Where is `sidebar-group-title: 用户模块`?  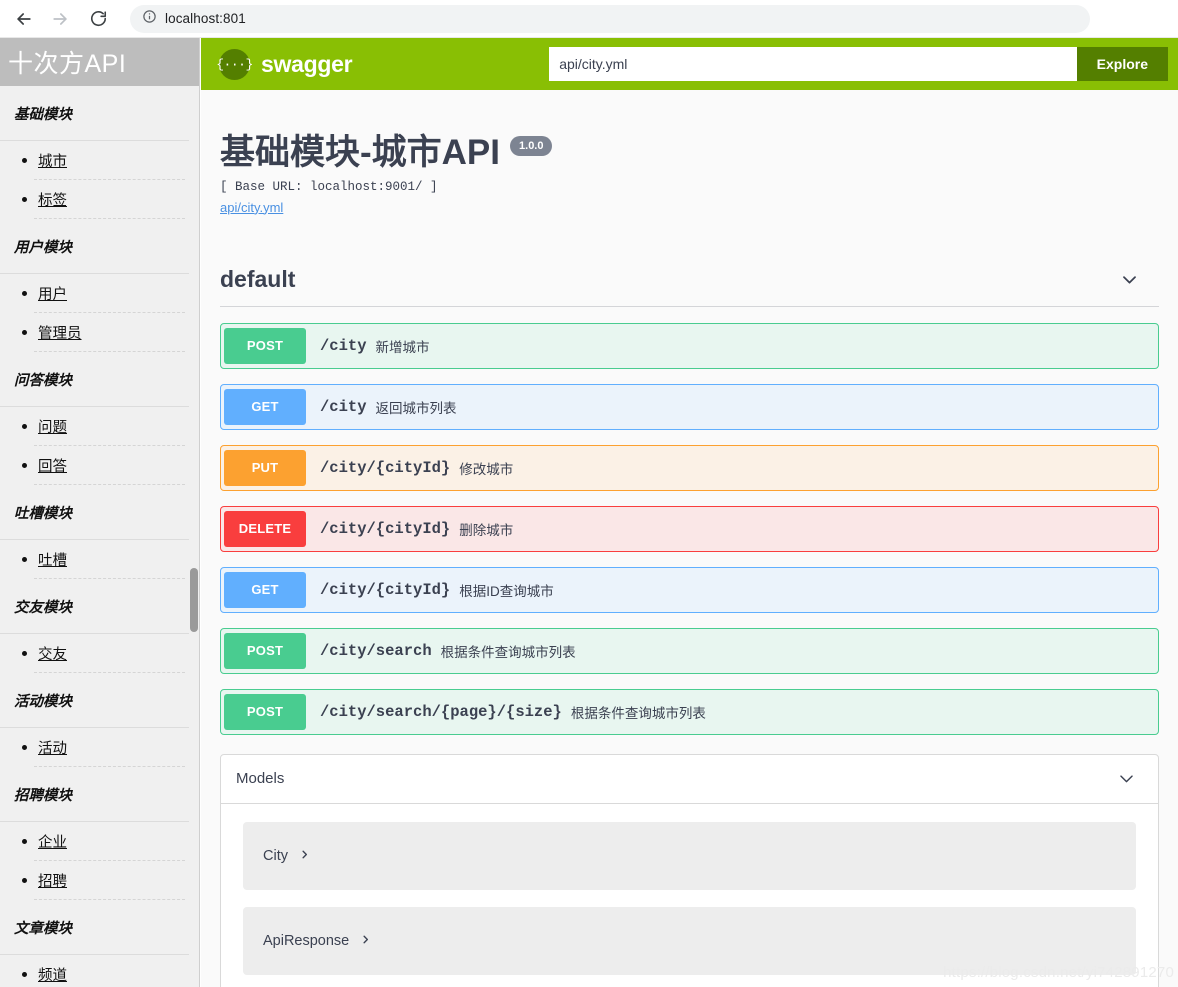
sidebar-group-title: 用户模块 is located at coordinates (99, 246).